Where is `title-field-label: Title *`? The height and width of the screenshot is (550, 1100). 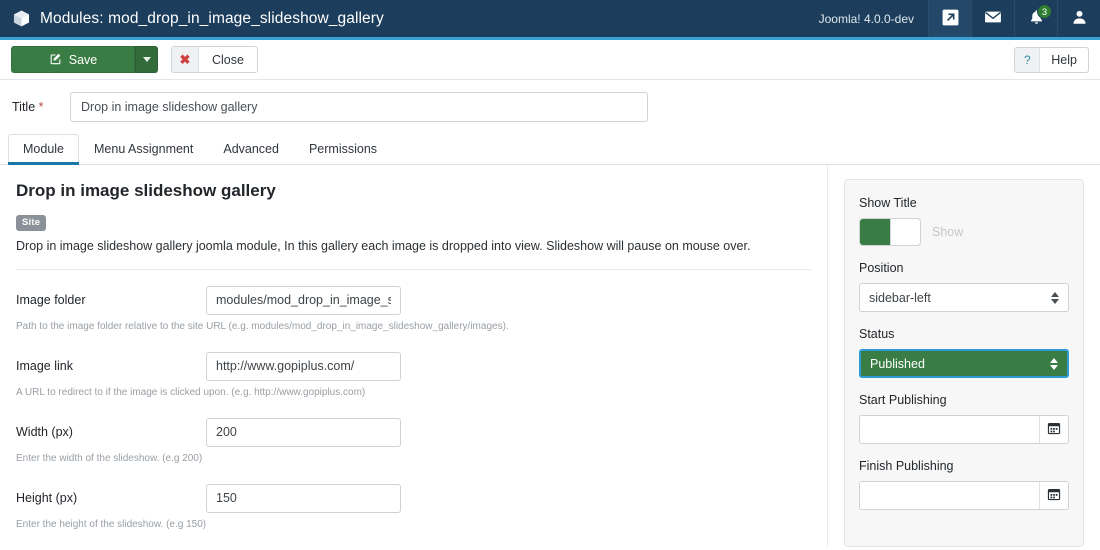
title-field-label: Title * is located at coordinates (41, 107).